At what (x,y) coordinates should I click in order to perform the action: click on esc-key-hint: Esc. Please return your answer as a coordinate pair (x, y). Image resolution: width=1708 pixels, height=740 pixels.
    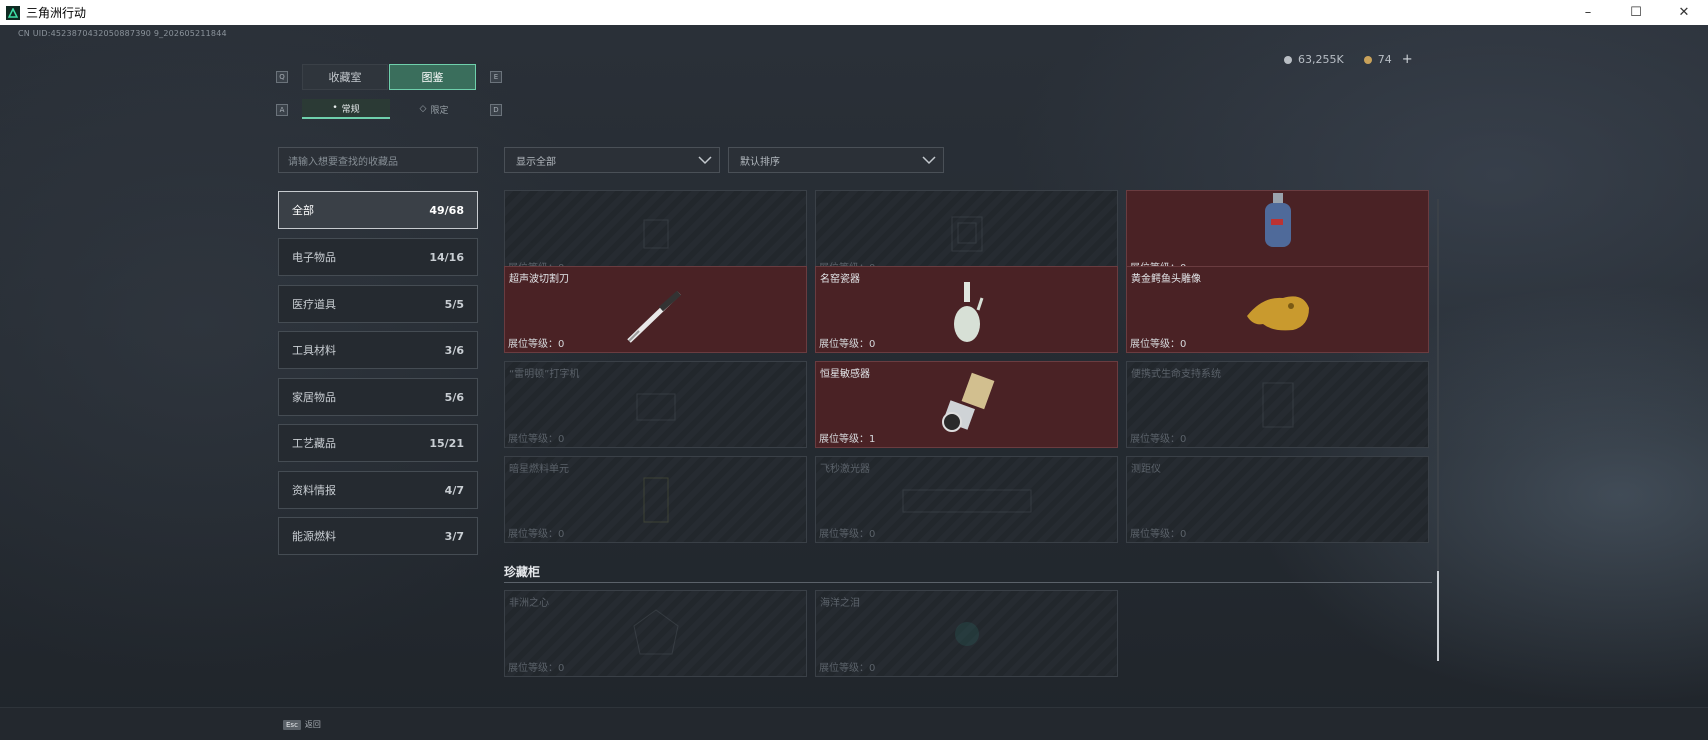
    Looking at the image, I should click on (292, 724).